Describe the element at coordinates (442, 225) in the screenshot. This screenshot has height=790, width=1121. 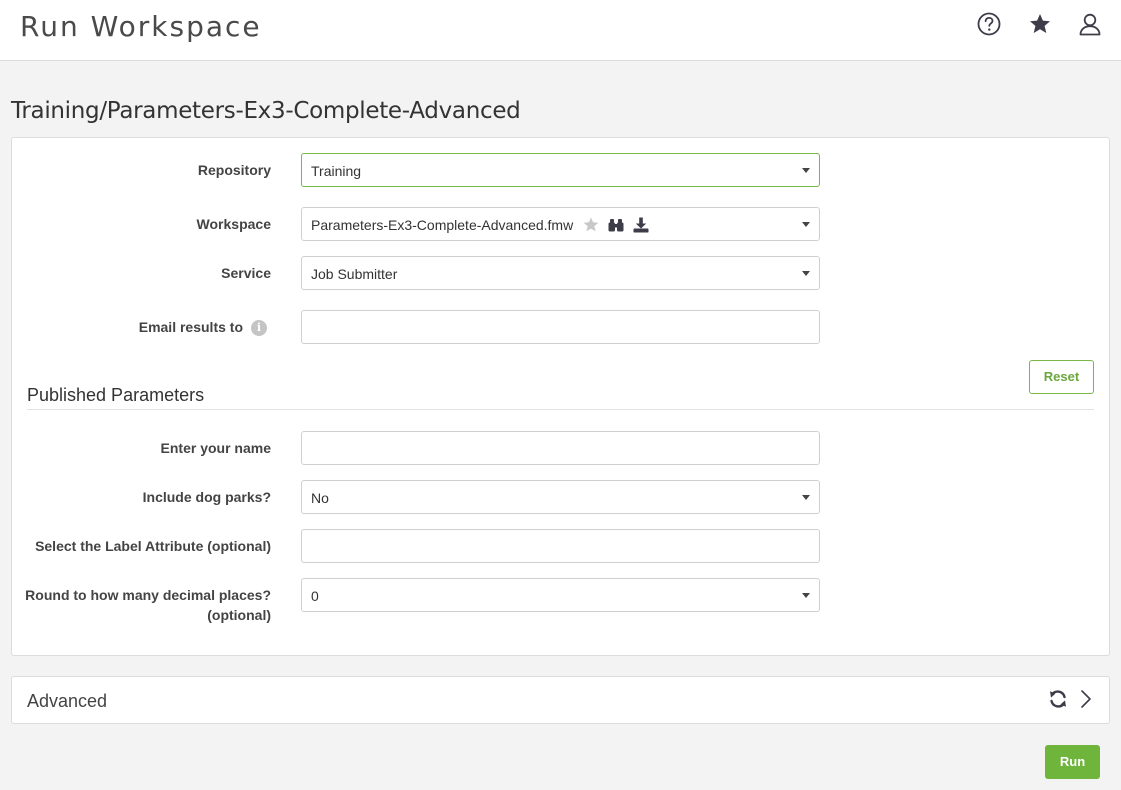
I see `workspace-value: Parameters-Ex3-Complete-Advanced.fmw` at that location.